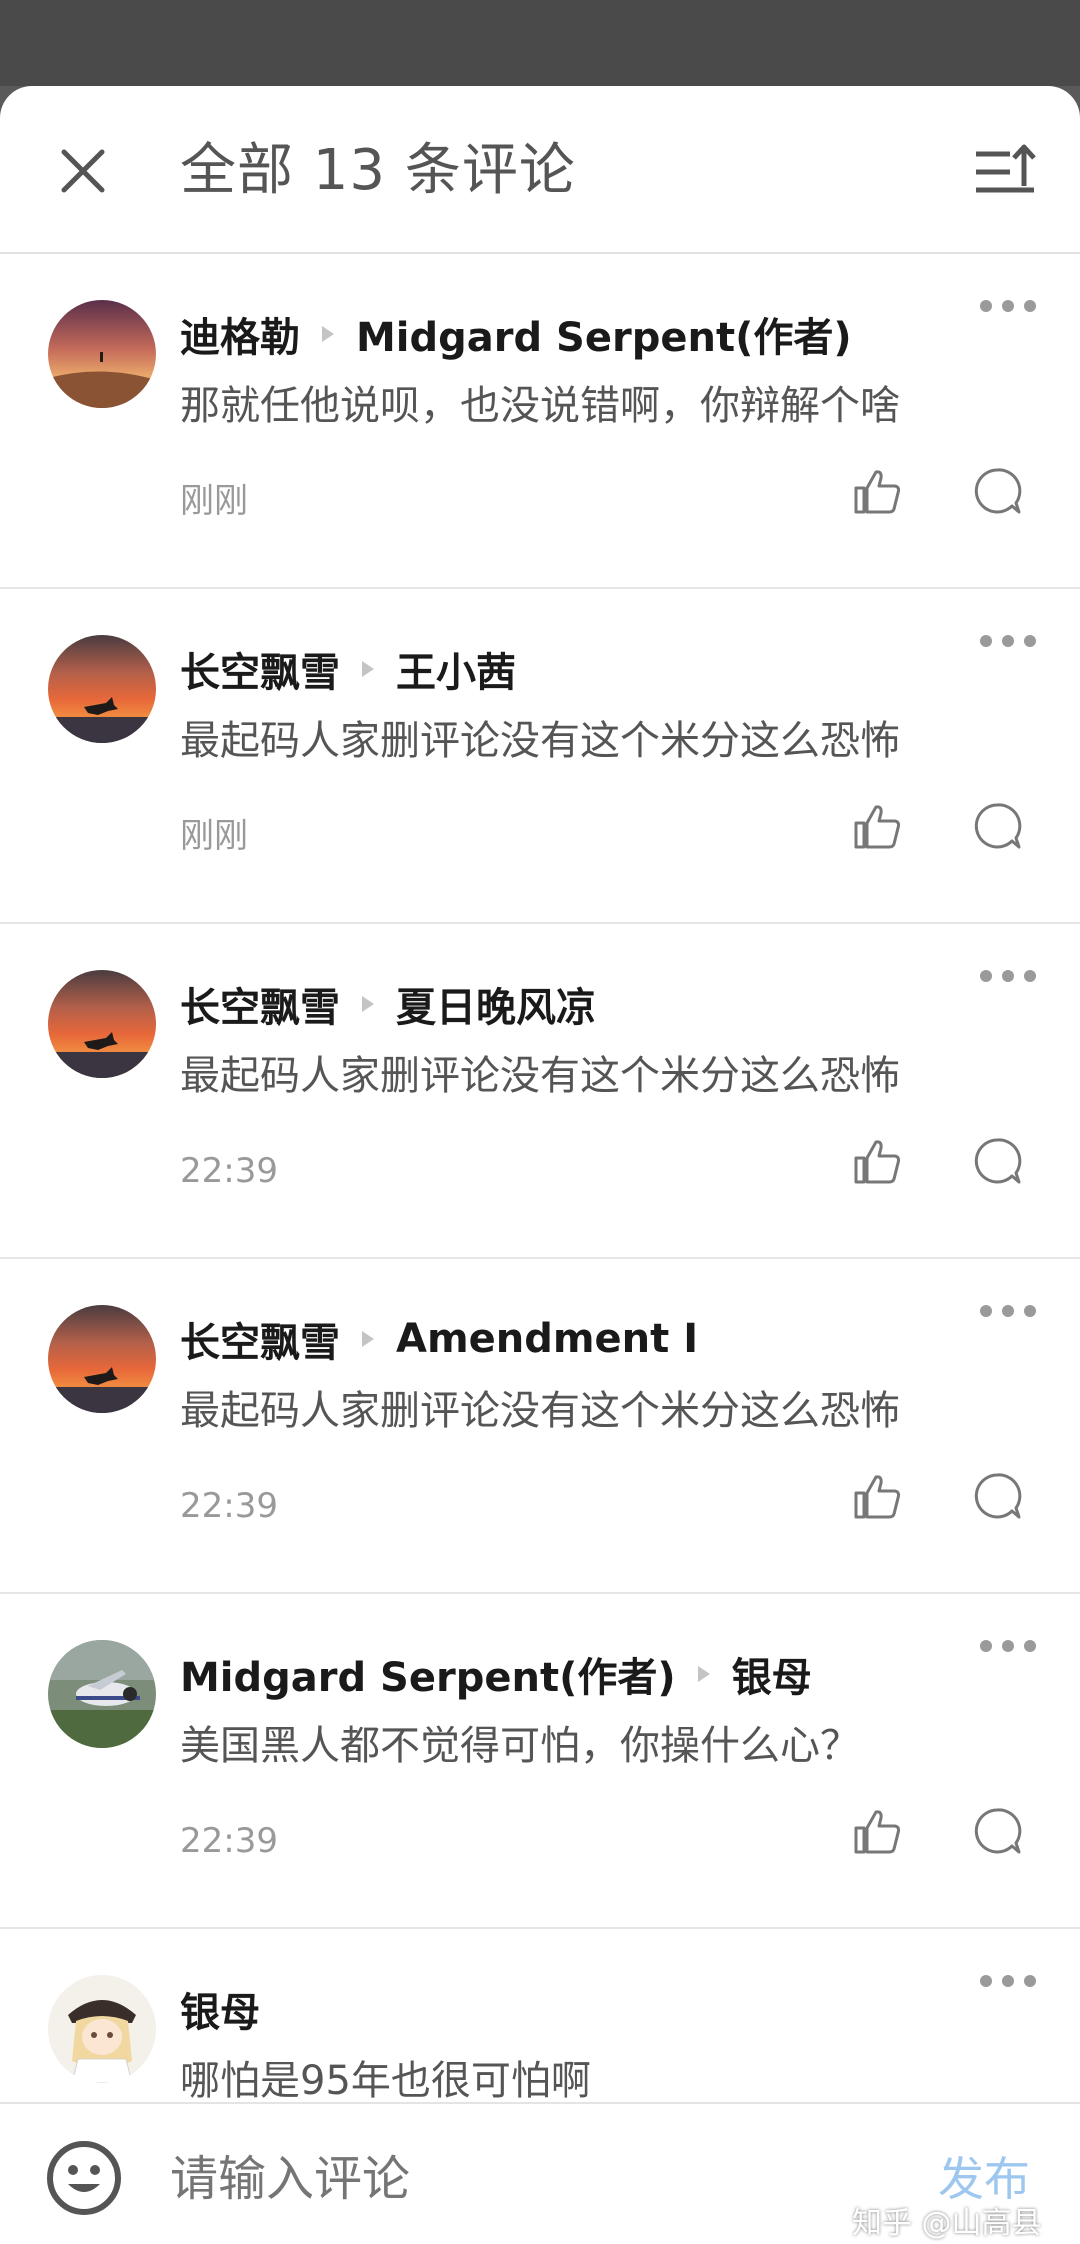 The width and height of the screenshot is (1080, 2244). I want to click on reply-target: 银母, so click(772, 1674).